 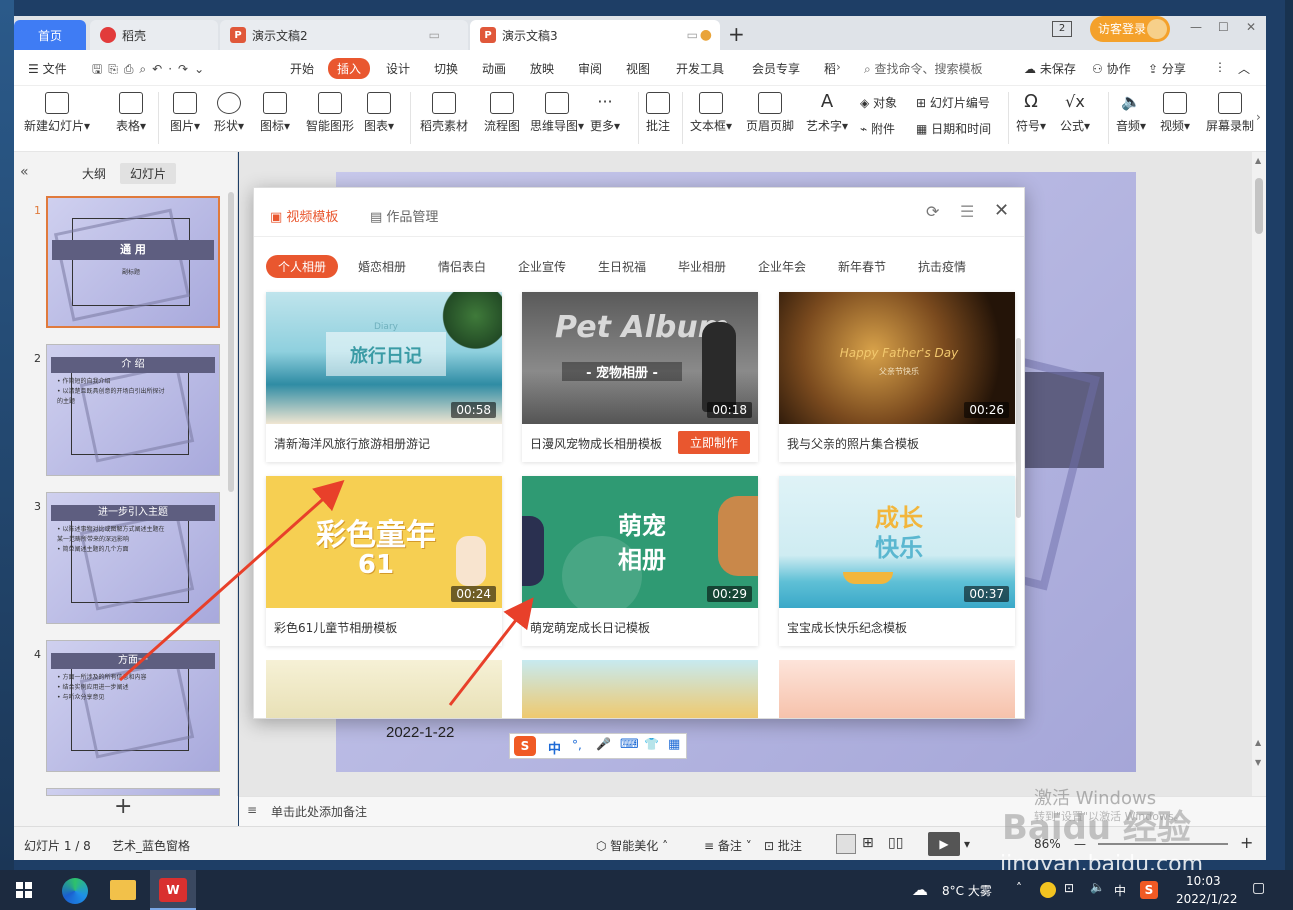 What do you see at coordinates (24, 890) in the screenshot?
I see `start-button` at bounding box center [24, 890].